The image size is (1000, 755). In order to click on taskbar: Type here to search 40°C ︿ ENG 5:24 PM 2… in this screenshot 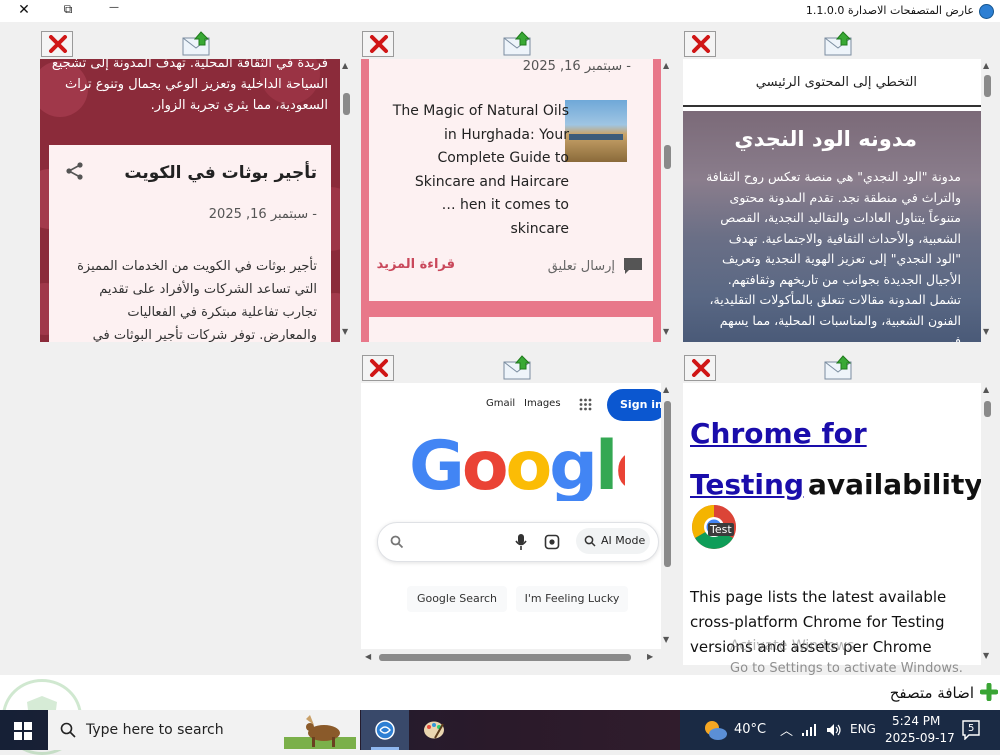, I will do `click(500, 730)`.